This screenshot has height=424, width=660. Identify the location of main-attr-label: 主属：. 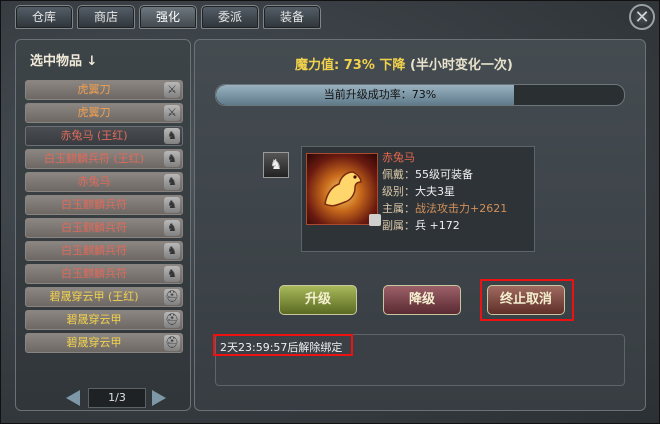
(398, 208).